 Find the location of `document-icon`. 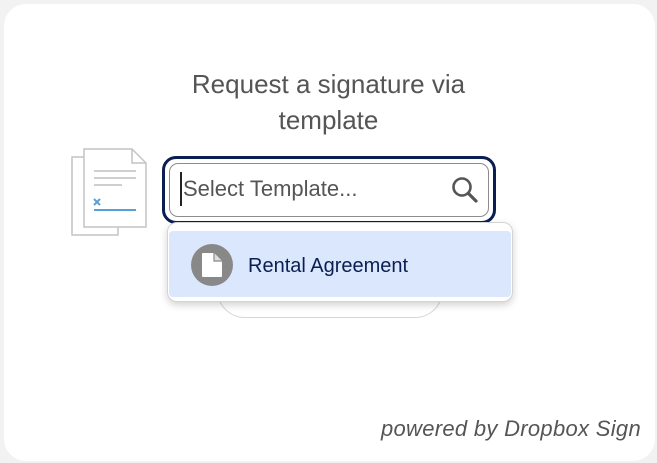

document-icon is located at coordinates (212, 265).